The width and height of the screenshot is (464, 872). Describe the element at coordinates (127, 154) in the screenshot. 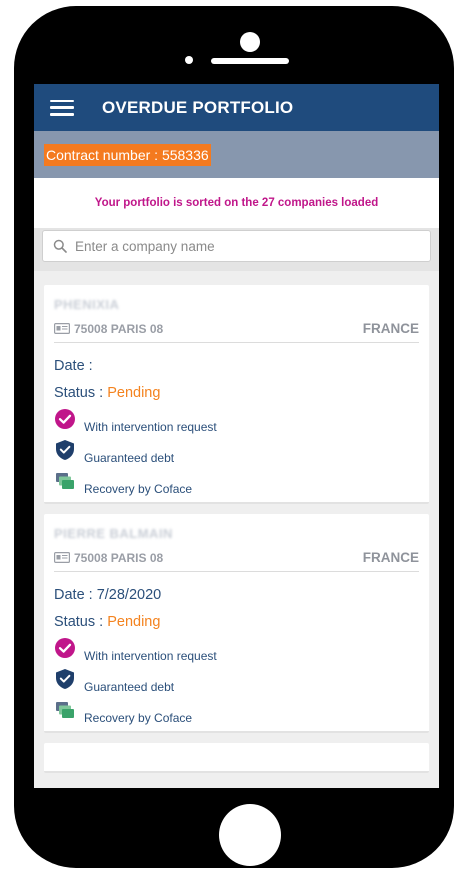

I see `contract-number: Contract number : 558336` at that location.